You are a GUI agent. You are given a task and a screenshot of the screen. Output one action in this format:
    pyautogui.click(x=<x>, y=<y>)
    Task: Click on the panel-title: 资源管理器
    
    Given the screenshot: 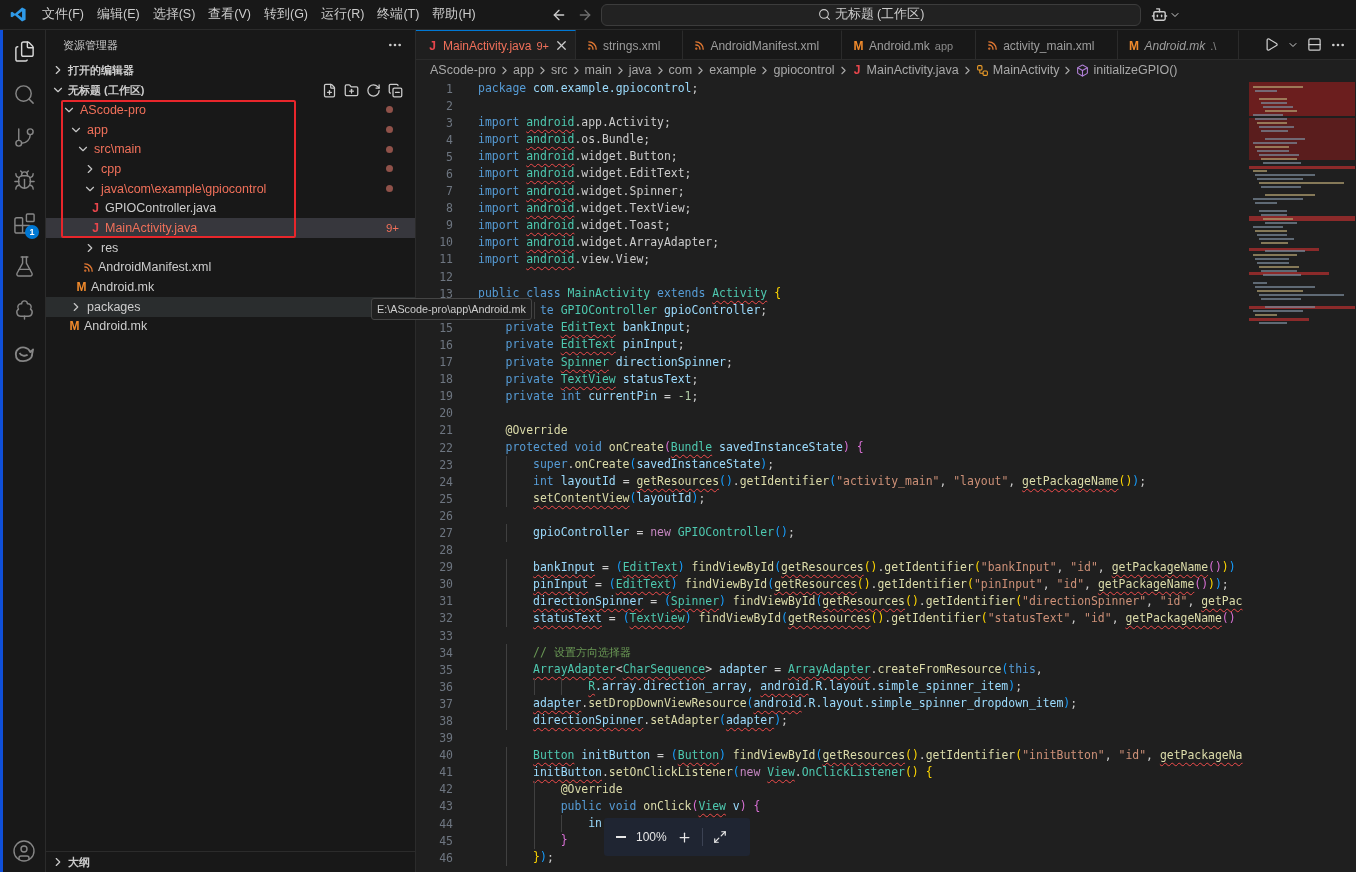 What is the action you would take?
    pyautogui.click(x=90, y=45)
    